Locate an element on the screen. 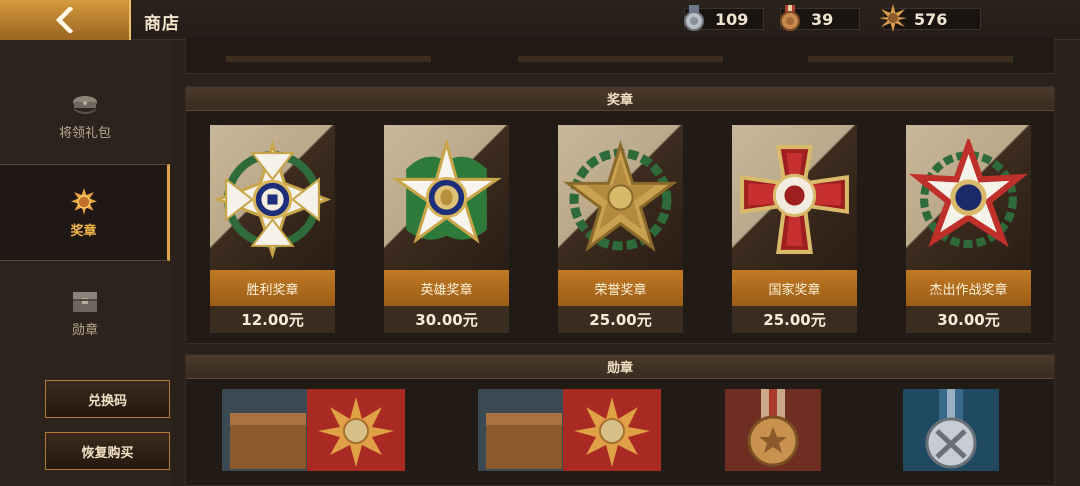 The image size is (1080, 486). silver-rifles-badge-icon is located at coordinates (951, 430).